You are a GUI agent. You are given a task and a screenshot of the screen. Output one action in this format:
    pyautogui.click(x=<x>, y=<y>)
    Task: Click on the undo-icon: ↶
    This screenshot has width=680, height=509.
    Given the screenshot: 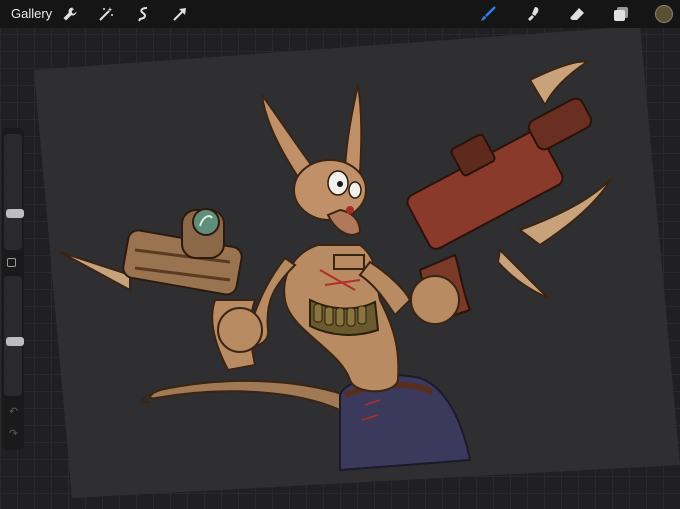 What is the action you would take?
    pyautogui.click(x=13, y=412)
    